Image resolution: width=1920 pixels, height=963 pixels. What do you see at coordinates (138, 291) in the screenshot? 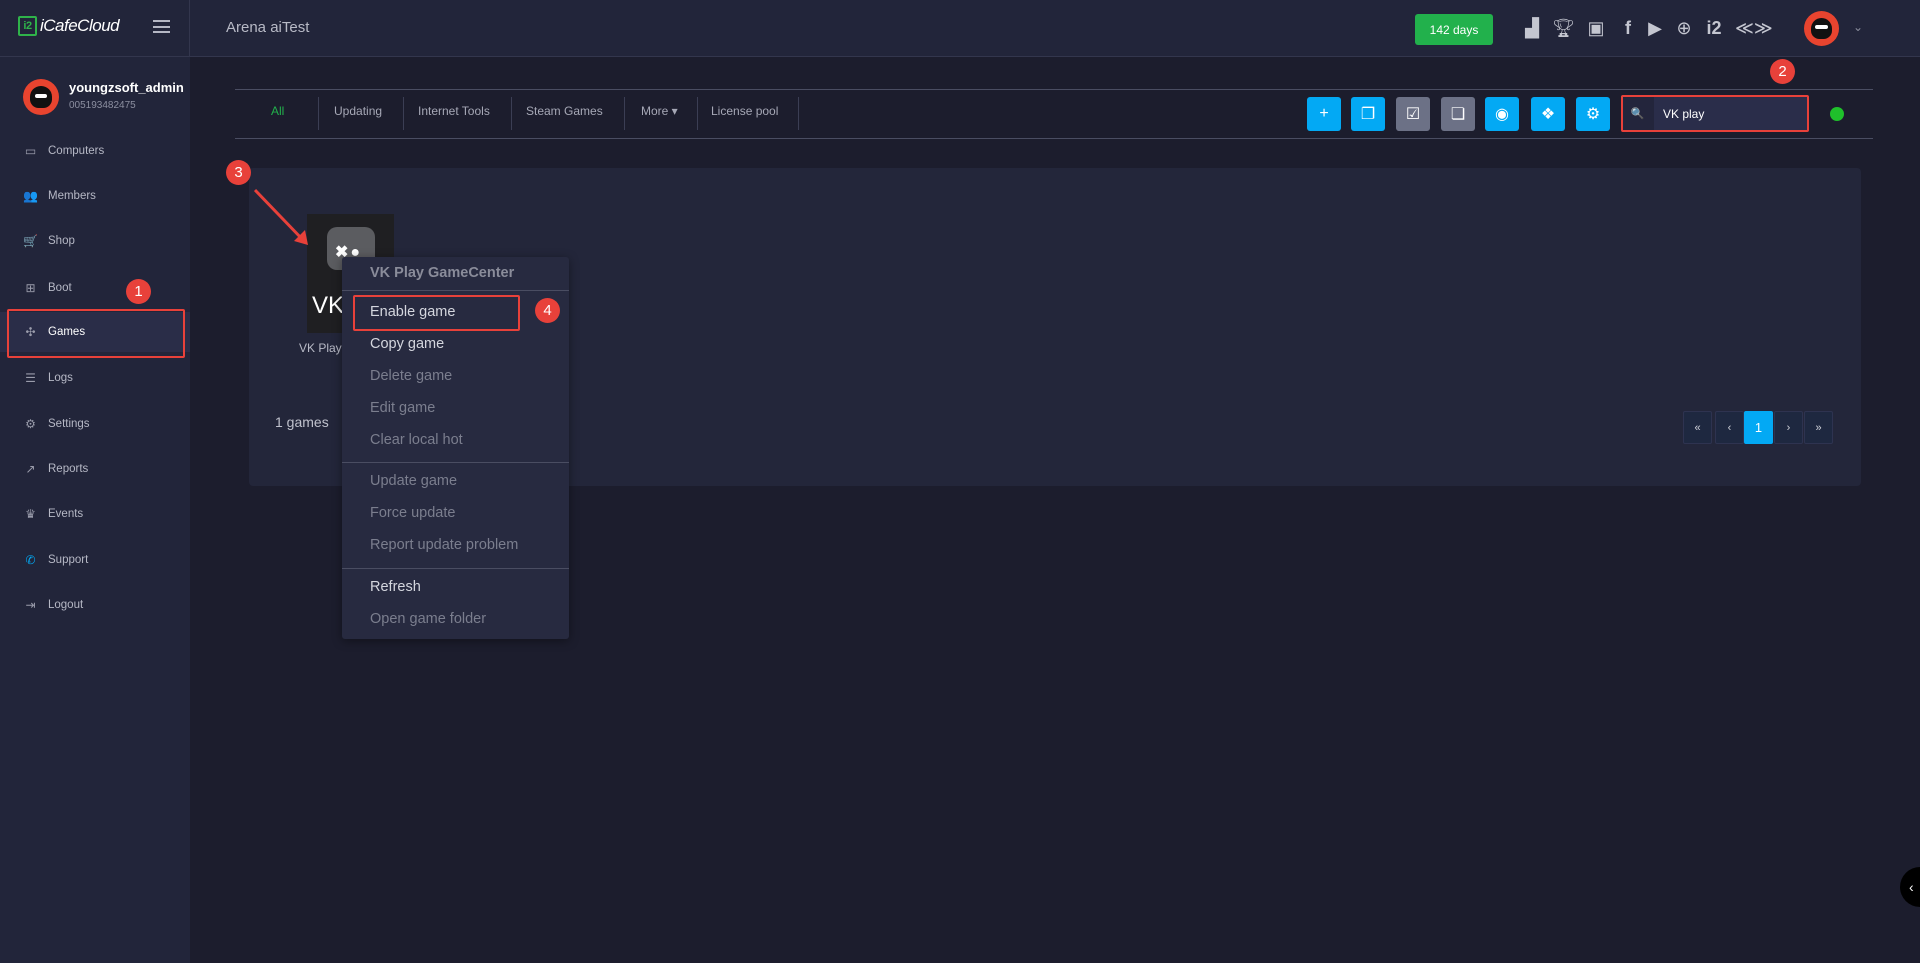
I see `annotation-badge-1: 1` at bounding box center [138, 291].